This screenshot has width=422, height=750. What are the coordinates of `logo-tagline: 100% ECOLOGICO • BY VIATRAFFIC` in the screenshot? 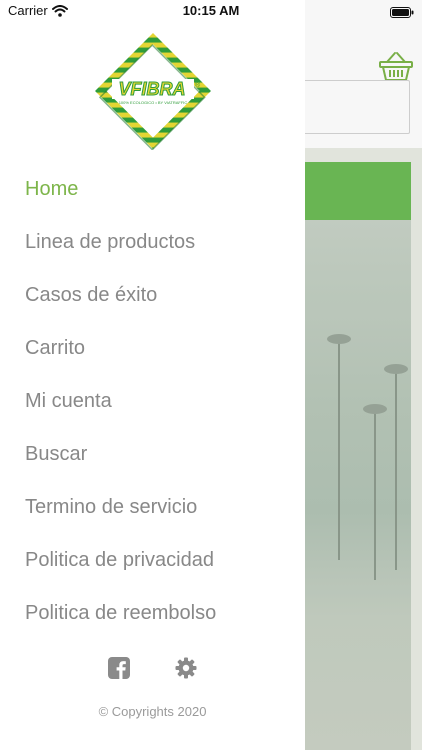 It's located at (153, 102).